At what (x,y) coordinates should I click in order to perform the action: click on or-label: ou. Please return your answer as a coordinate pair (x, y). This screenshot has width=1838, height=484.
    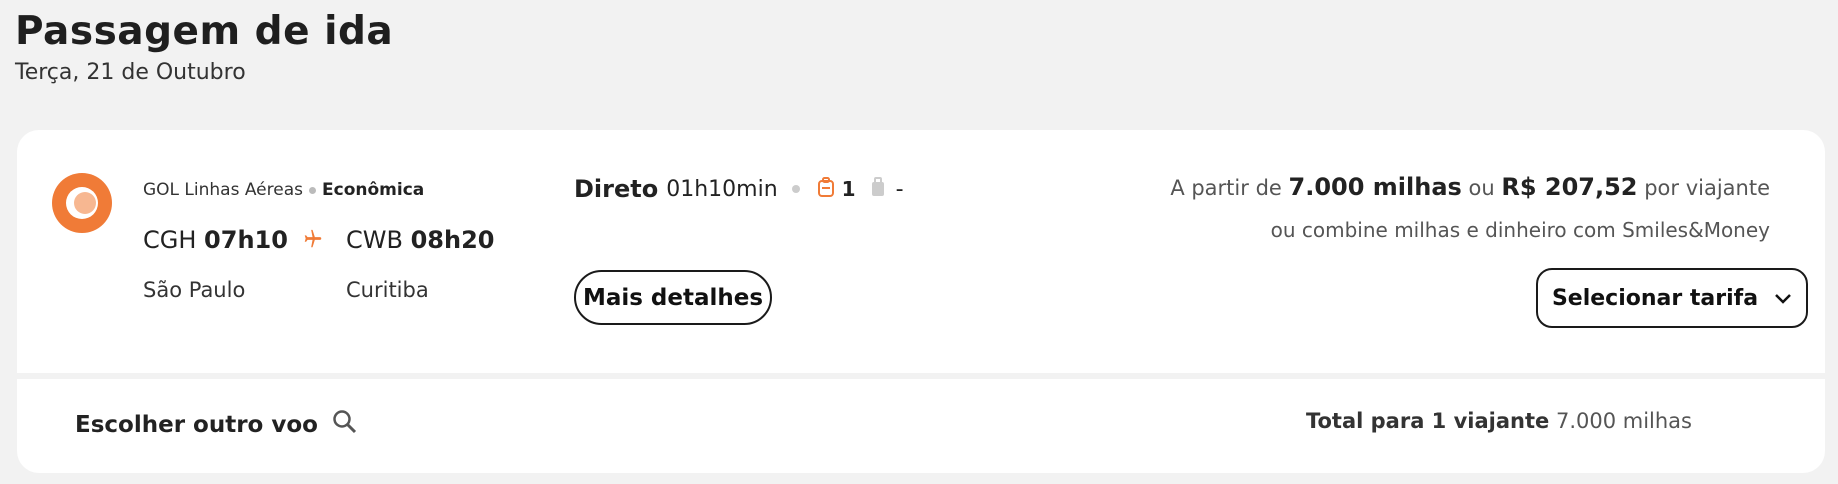
    Looking at the image, I should click on (1481, 188).